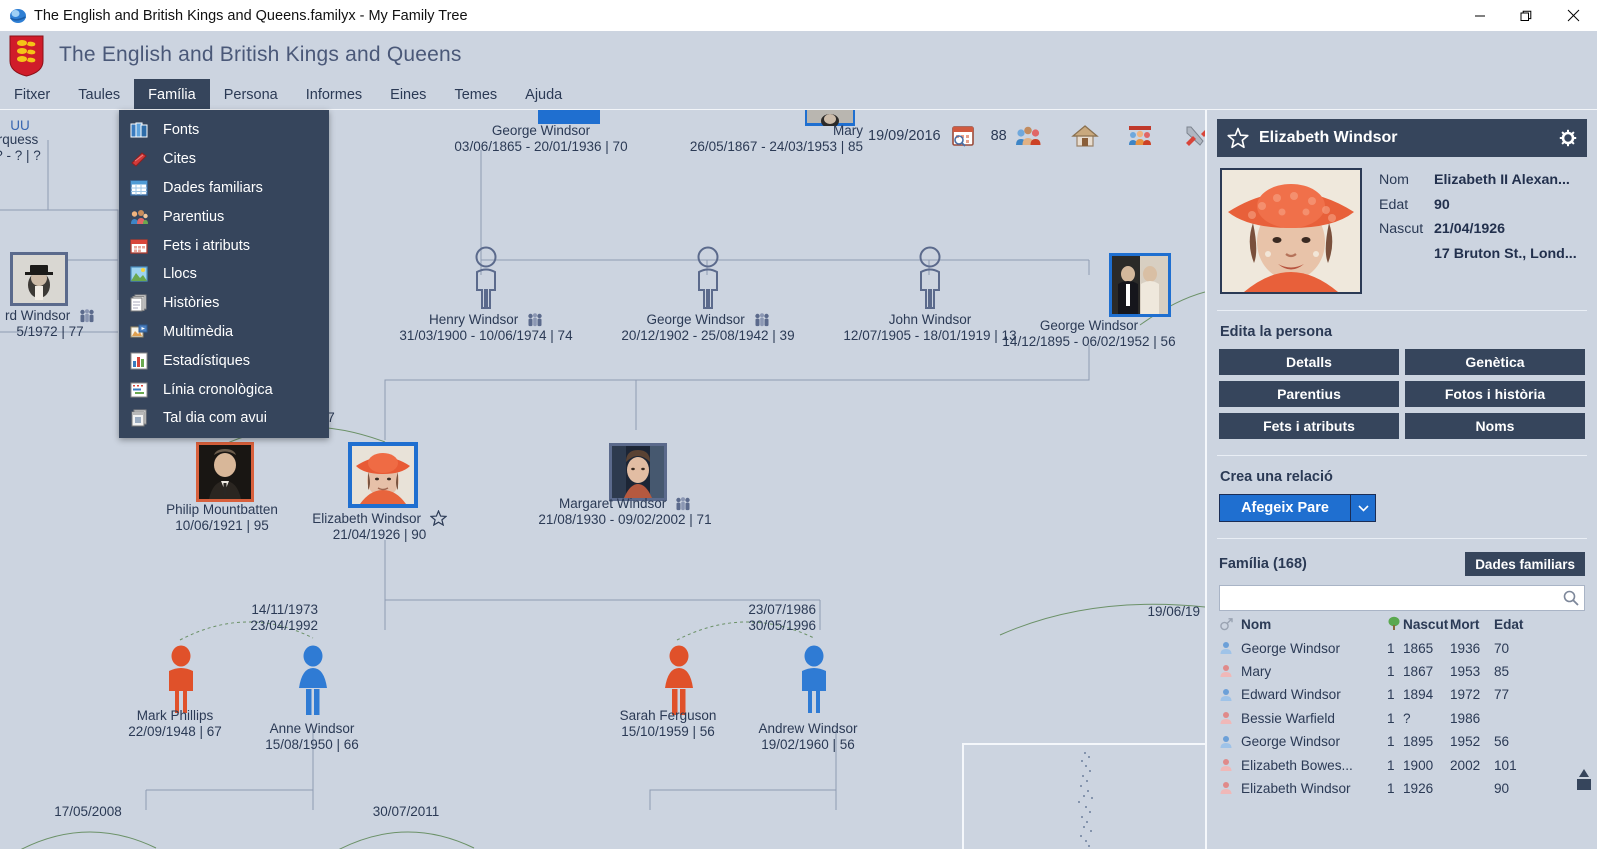  Describe the element at coordinates (543, 94) in the screenshot. I see `menu-ajuda: Ajuda` at that location.